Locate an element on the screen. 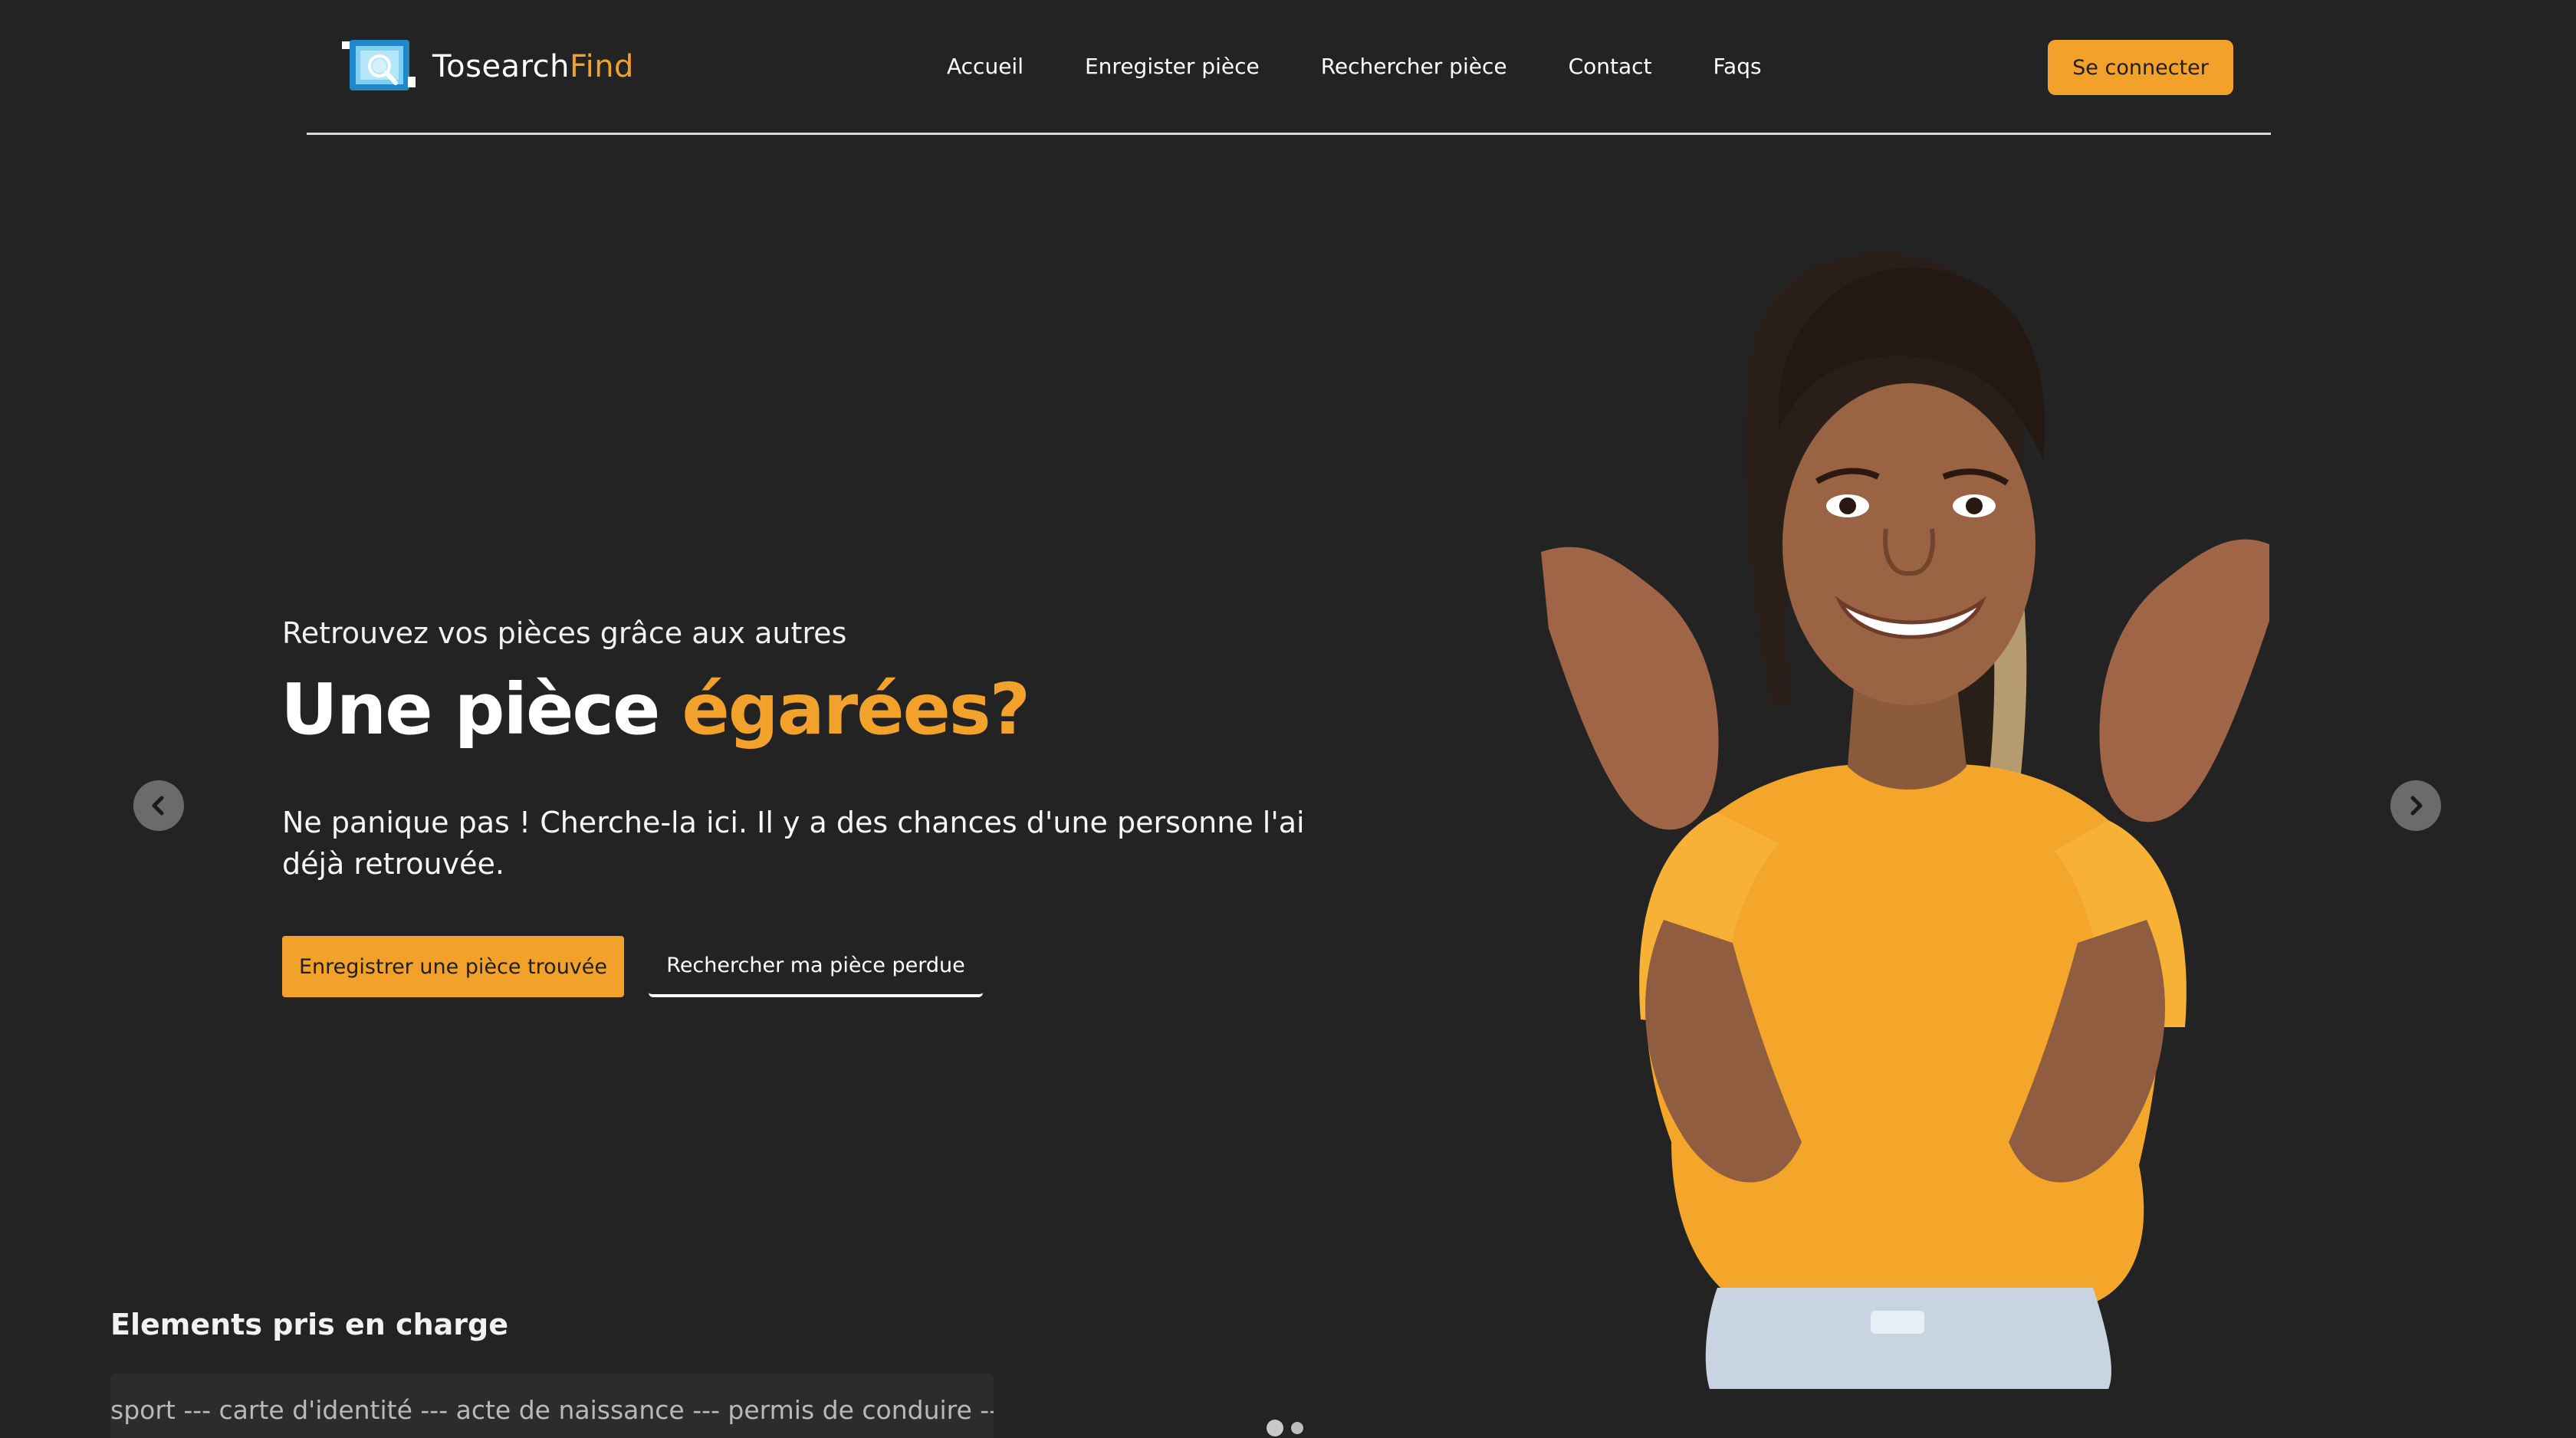  nav-link-contact: Contact is located at coordinates (1611, 66).